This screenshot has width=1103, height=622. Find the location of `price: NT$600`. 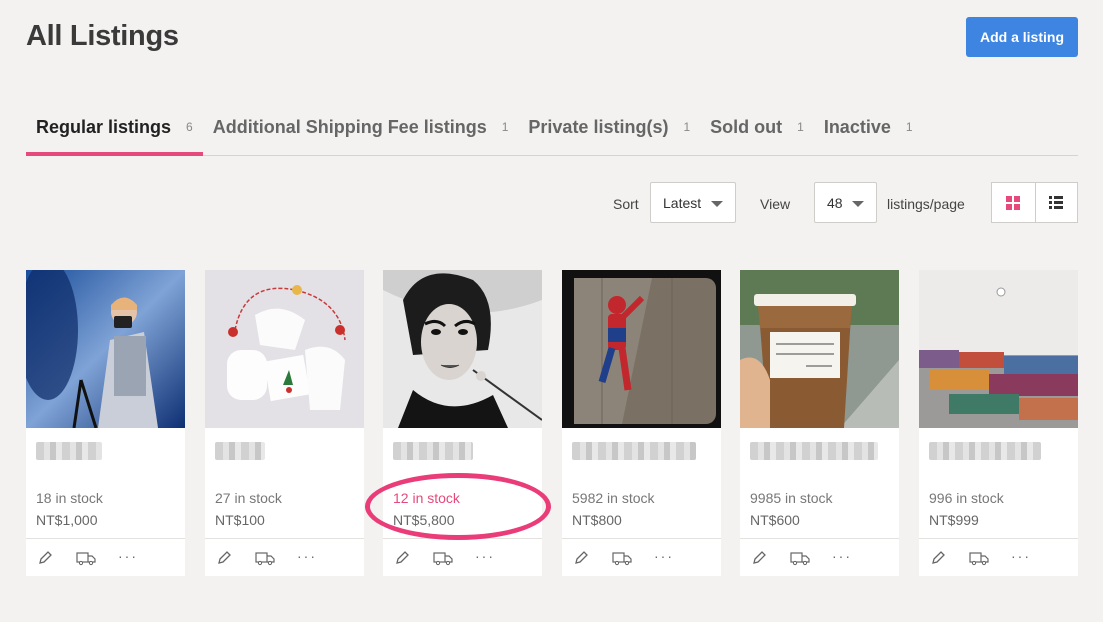

price: NT$600 is located at coordinates (775, 520).